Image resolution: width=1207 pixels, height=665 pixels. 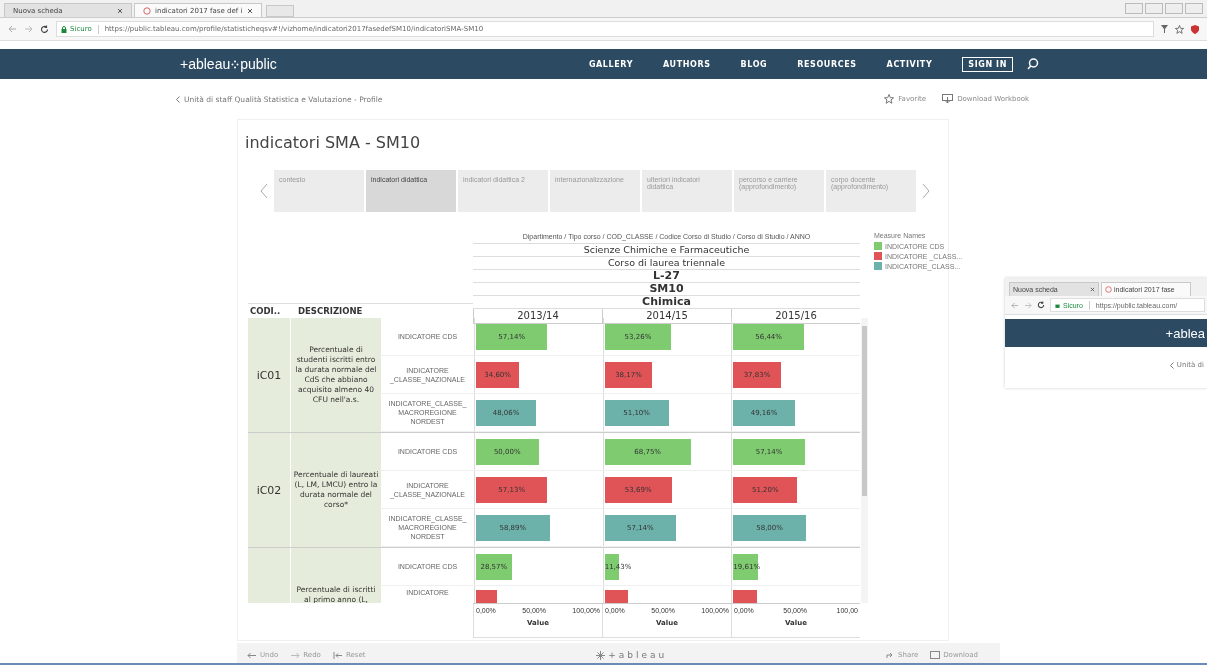 I want to click on header-label: SM10, so click(x=666, y=289).